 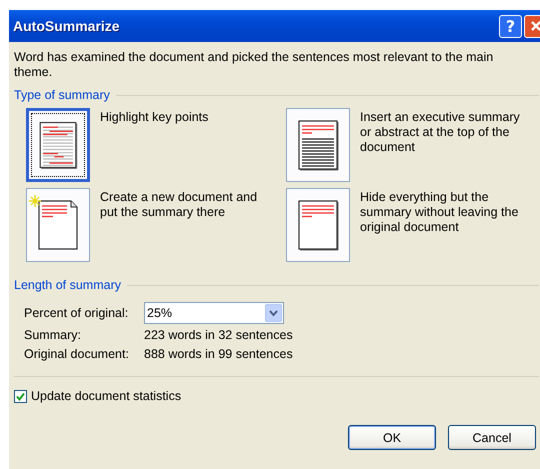 I want to click on help-button: ?, so click(x=510, y=26).